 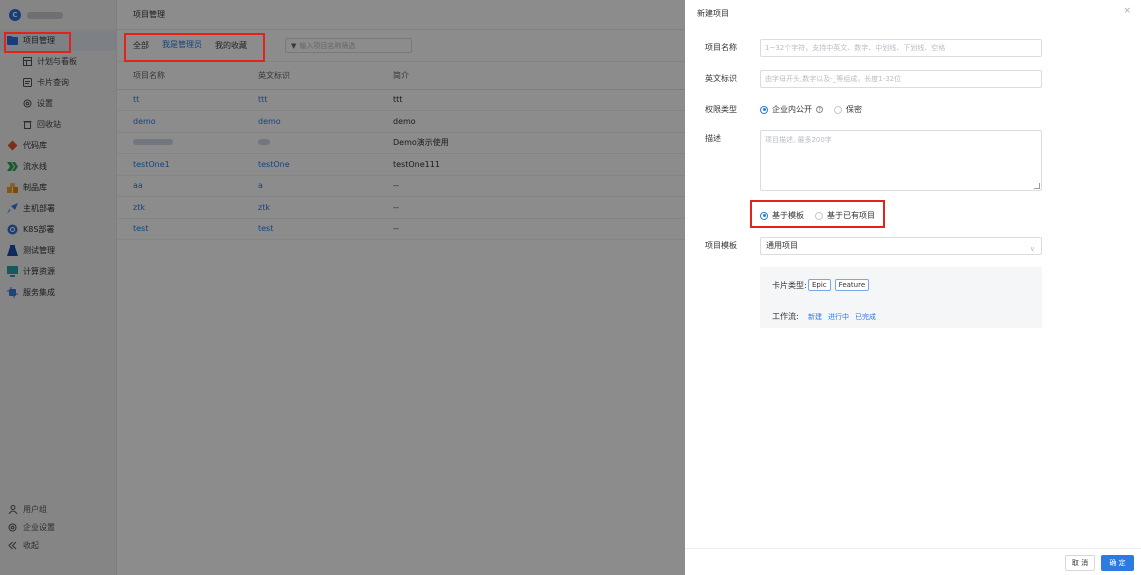 I want to click on chevron-down-icon: ∨, so click(x=1032, y=249).